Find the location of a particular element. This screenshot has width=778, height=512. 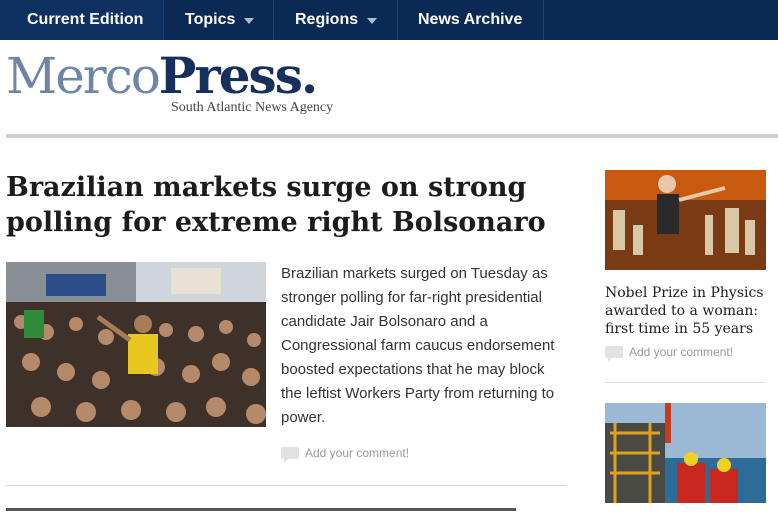

nav-news-archive-label: News Archive is located at coordinates (470, 19).